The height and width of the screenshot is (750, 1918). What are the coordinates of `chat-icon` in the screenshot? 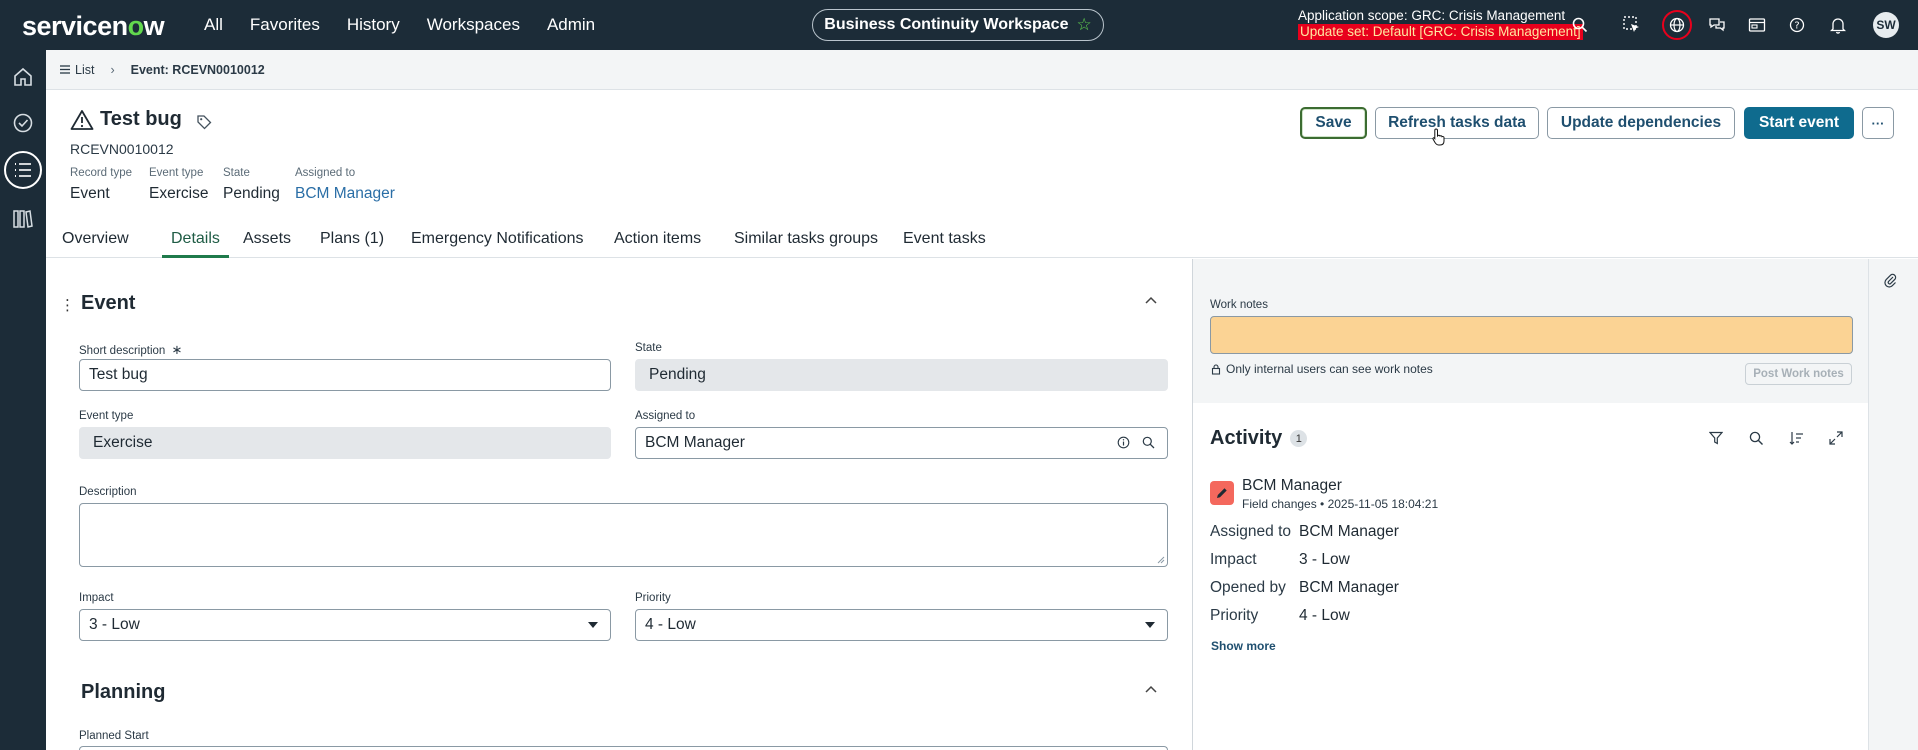 It's located at (1717, 25).